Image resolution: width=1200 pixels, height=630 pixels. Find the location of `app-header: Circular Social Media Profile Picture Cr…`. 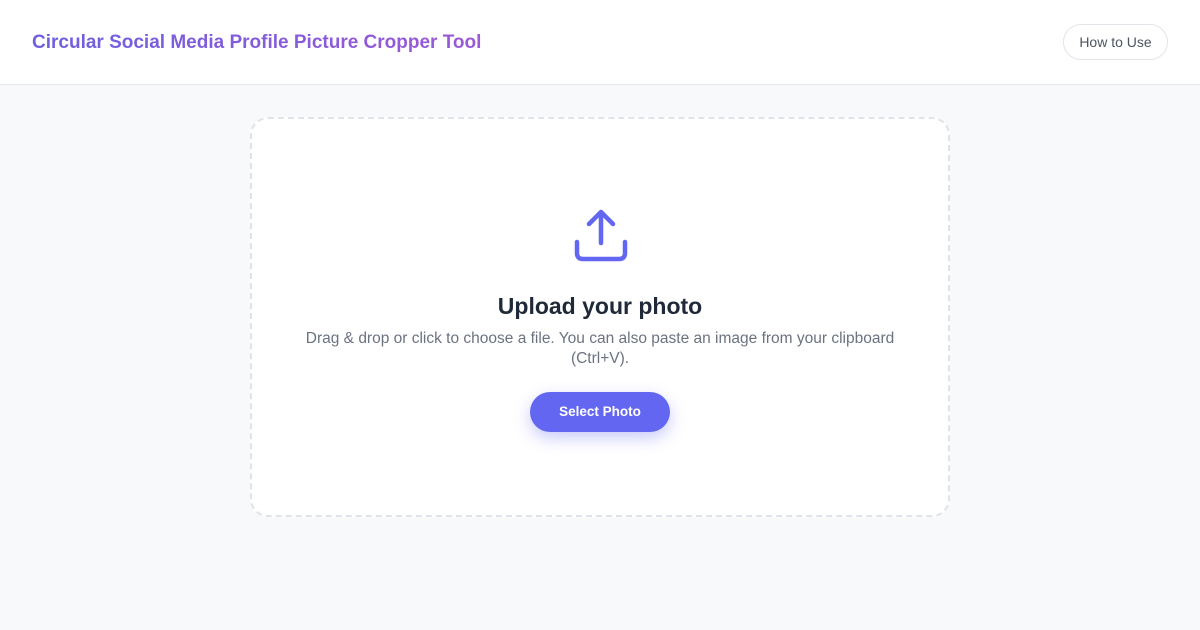

app-header: Circular Social Media Profile Picture Cr… is located at coordinates (600, 42).